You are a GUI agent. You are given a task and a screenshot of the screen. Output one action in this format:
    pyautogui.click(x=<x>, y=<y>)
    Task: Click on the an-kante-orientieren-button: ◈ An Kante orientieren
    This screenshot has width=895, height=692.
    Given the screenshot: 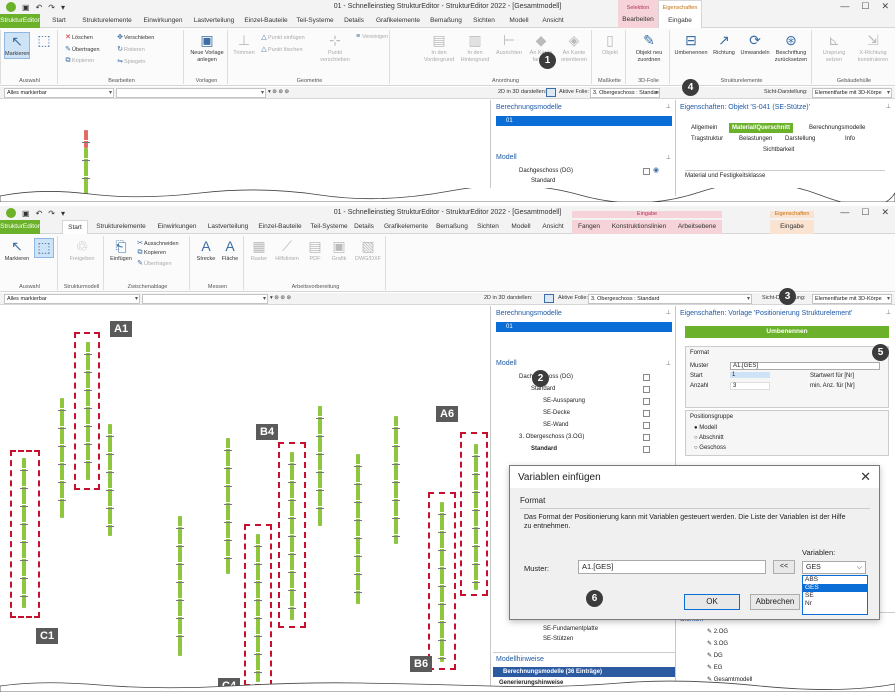 What is the action you would take?
    pyautogui.click(x=574, y=47)
    